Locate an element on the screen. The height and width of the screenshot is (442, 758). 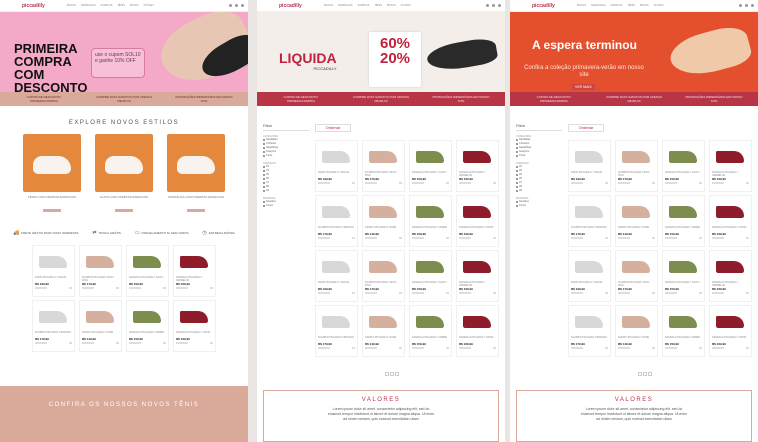
style-card: SANDÁLIAS COM OFERTAS ESPECIAIS is located at coordinates (196, 175).